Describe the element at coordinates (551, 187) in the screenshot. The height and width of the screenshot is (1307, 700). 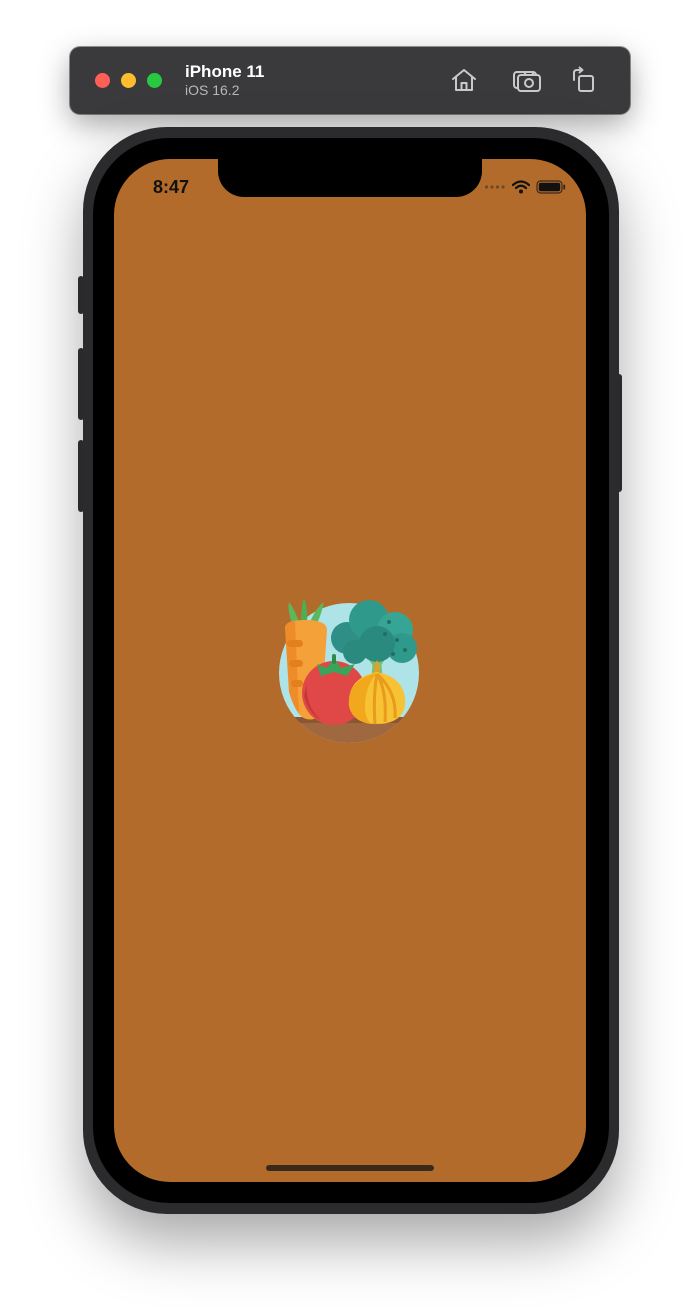
I see `battery-icon` at that location.